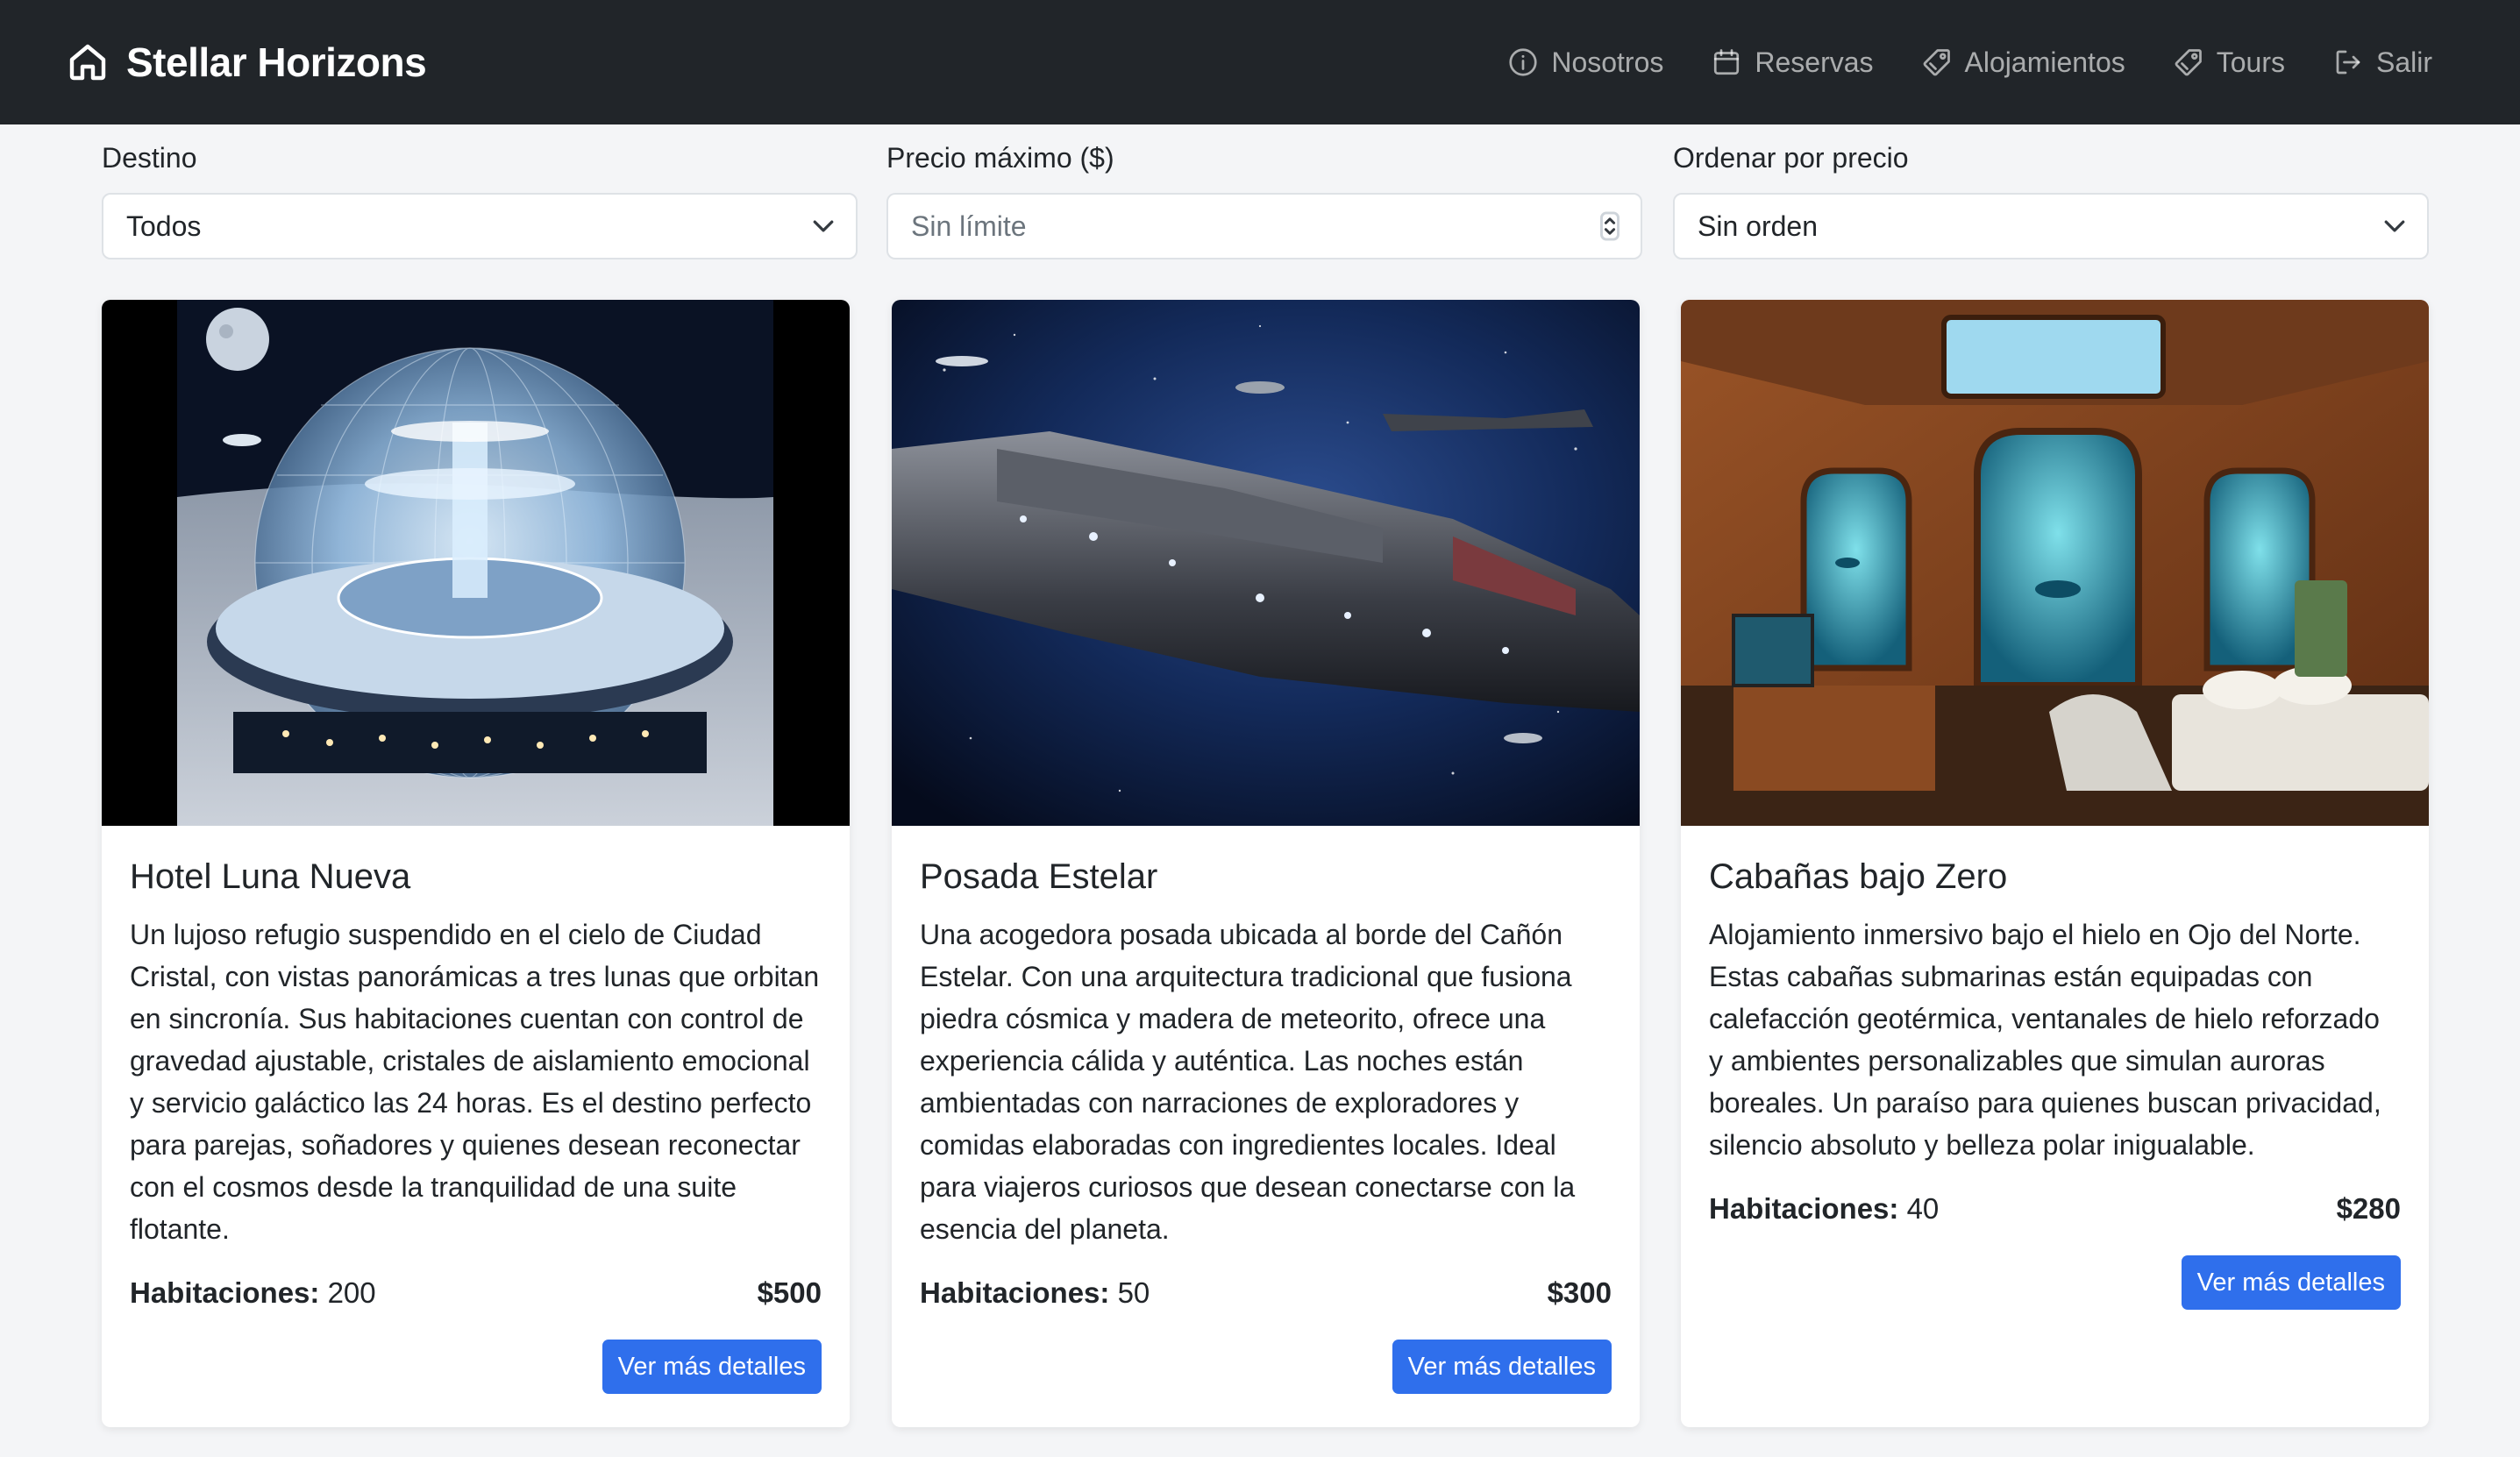  What do you see at coordinates (1266, 563) in the screenshot?
I see `card-image-spaceship` at bounding box center [1266, 563].